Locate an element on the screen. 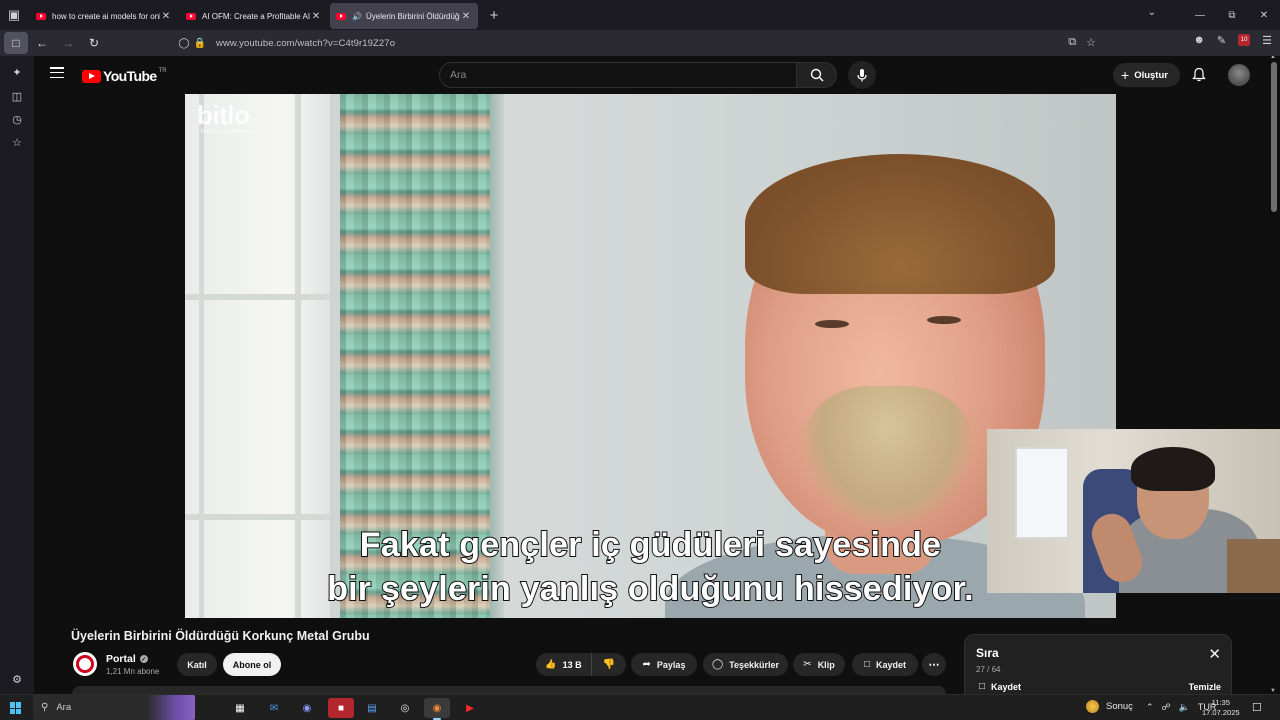 This screenshot has height=720, width=1280. dislike-button: 👎 is located at coordinates (609, 664).